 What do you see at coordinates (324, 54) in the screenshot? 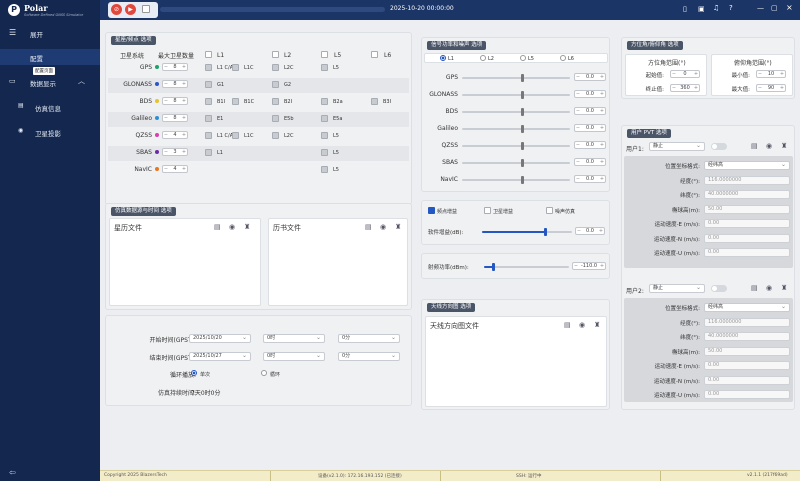
I see `l5-all-checkbox` at bounding box center [324, 54].